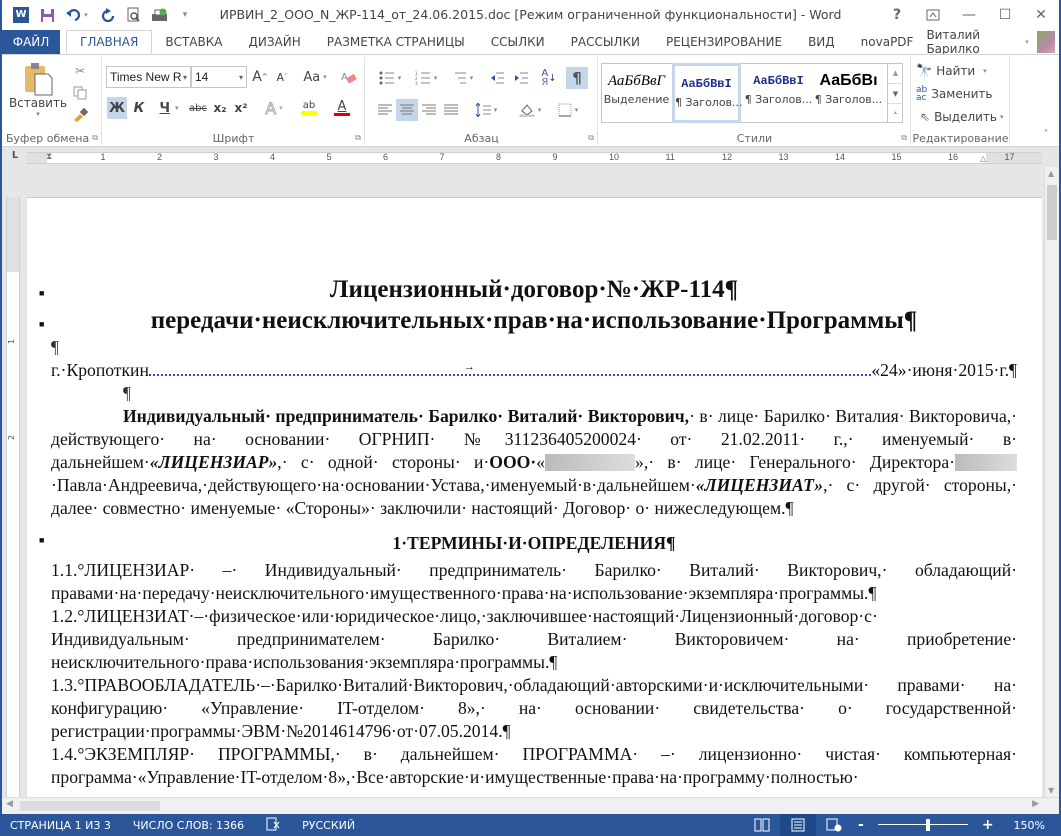 Image resolution: width=1061 pixels, height=836 pixels. Describe the element at coordinates (13, 497) in the screenshot. I see `vertical-ruler: 1 2` at that location.